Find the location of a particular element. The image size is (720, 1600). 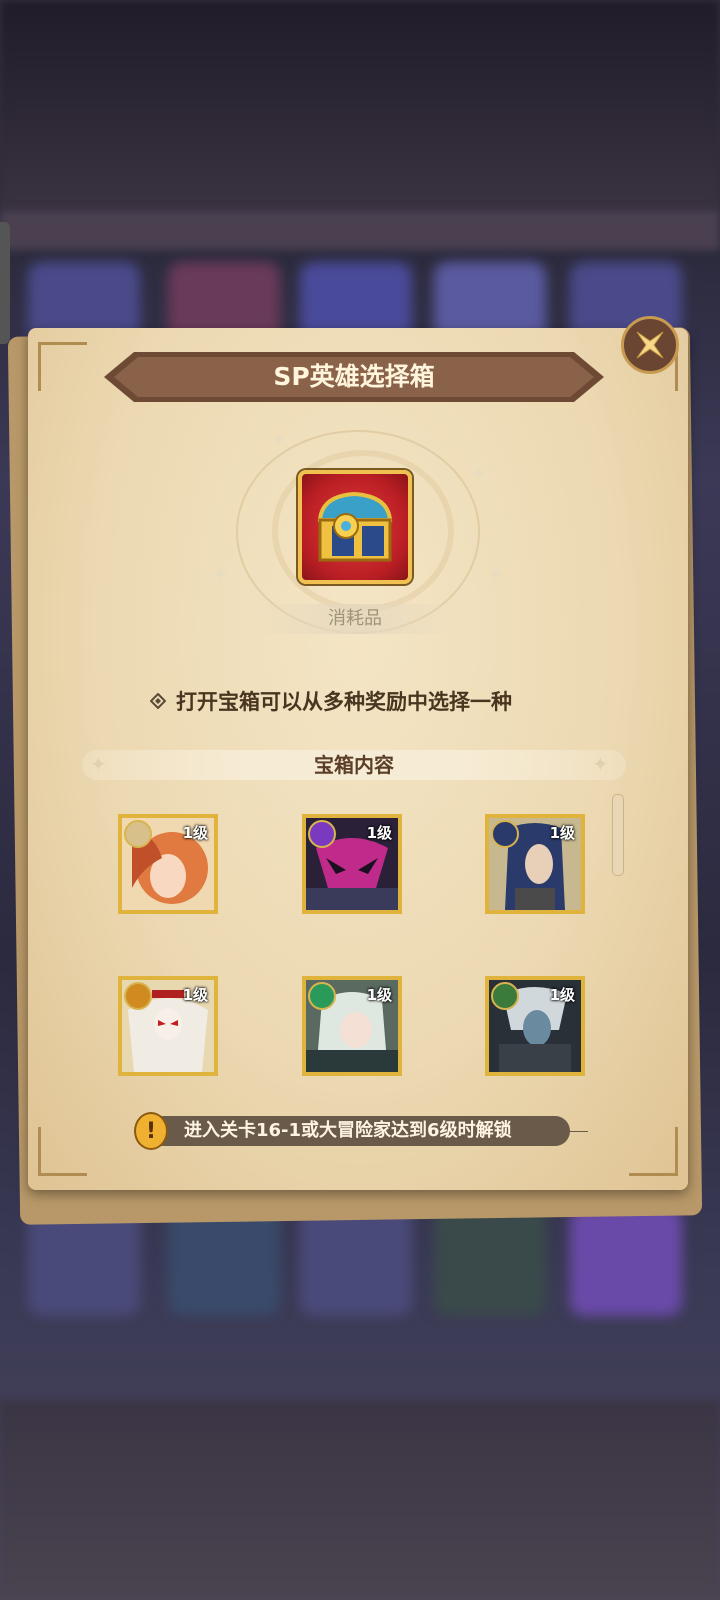

description-row: 打开宝箱可以从多种奖励中选择一种 is located at coordinates (331, 701).